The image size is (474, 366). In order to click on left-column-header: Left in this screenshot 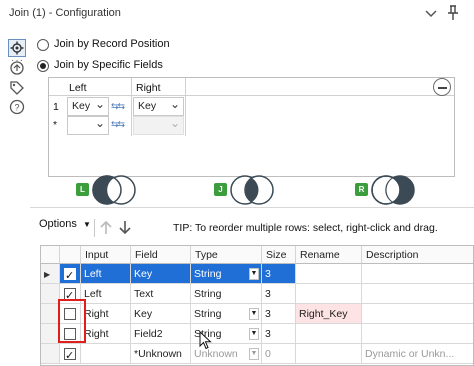, I will do `click(78, 88)`.